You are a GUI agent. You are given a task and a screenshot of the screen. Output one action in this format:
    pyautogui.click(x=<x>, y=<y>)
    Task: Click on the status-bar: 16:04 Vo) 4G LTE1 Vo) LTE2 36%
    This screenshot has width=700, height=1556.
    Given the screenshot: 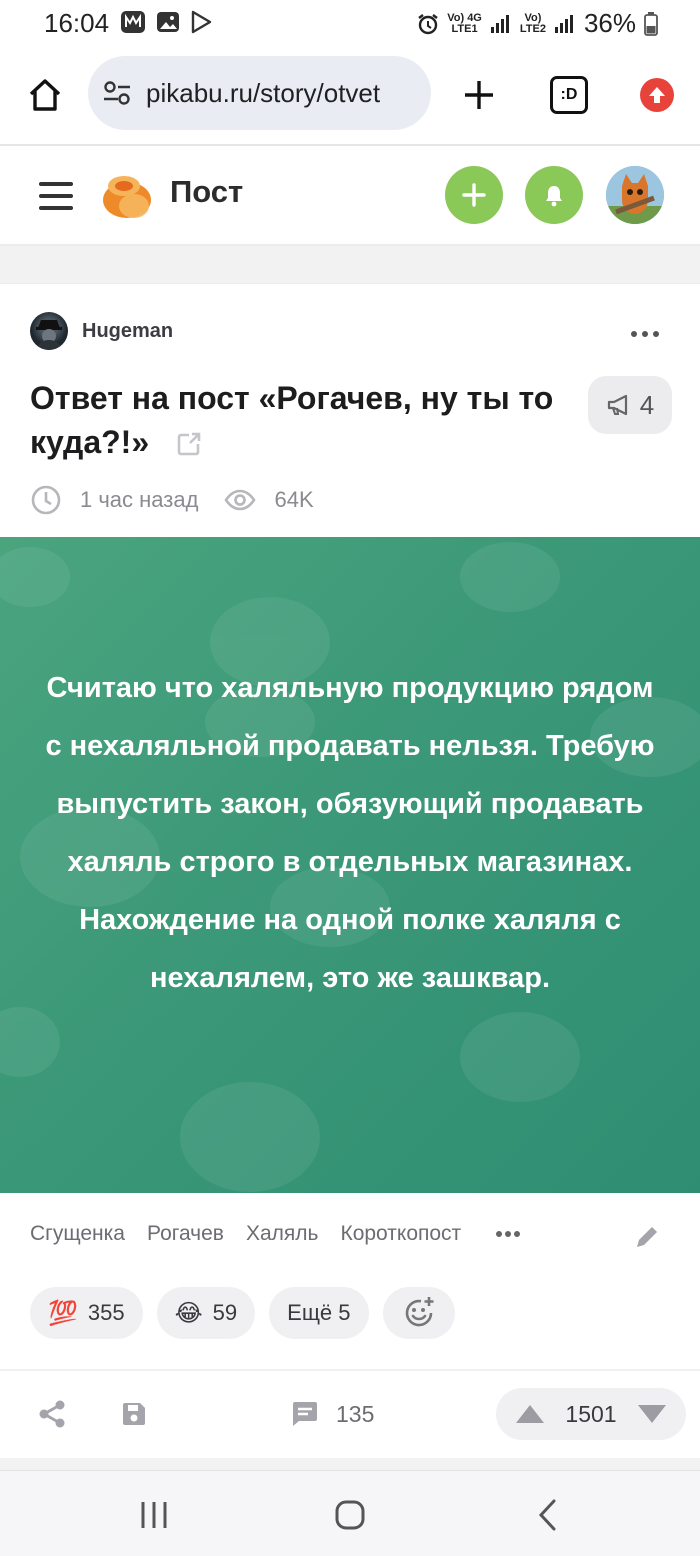 What is the action you would take?
    pyautogui.click(x=350, y=23)
    